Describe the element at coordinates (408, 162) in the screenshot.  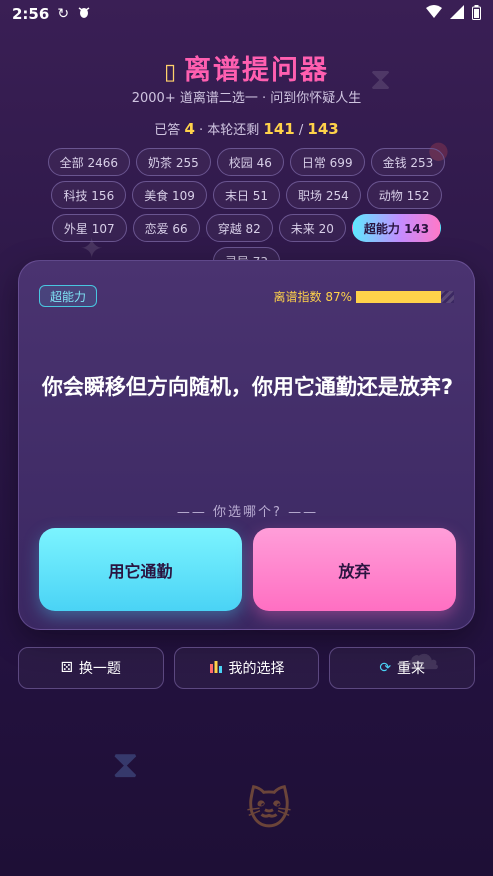
I see `category-chip-money: 金钱 253` at that location.